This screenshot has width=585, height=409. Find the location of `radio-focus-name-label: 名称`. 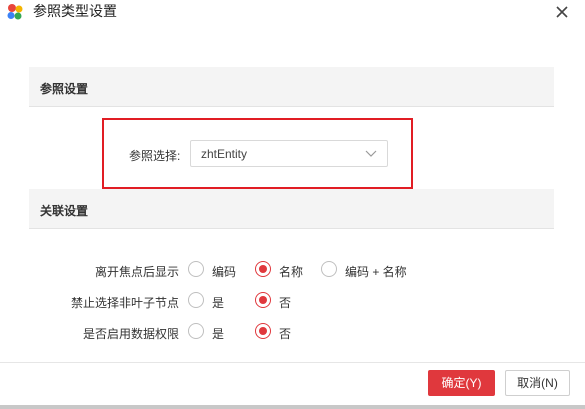

radio-focus-name-label: 名称 is located at coordinates (291, 272).